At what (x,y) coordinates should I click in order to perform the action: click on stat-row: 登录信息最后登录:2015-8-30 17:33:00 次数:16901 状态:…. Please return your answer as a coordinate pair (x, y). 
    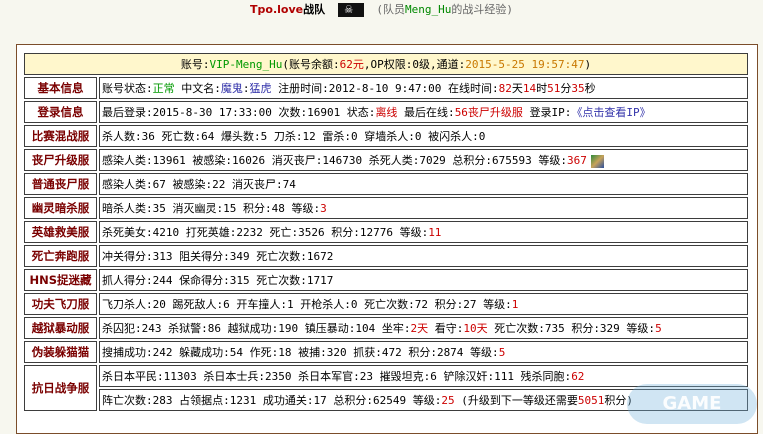
    Looking at the image, I should click on (386, 112).